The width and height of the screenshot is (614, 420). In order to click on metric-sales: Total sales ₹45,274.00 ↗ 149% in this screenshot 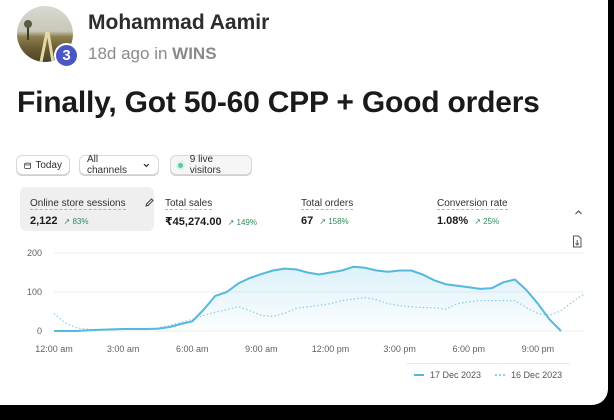, I will do `click(220, 209)`.